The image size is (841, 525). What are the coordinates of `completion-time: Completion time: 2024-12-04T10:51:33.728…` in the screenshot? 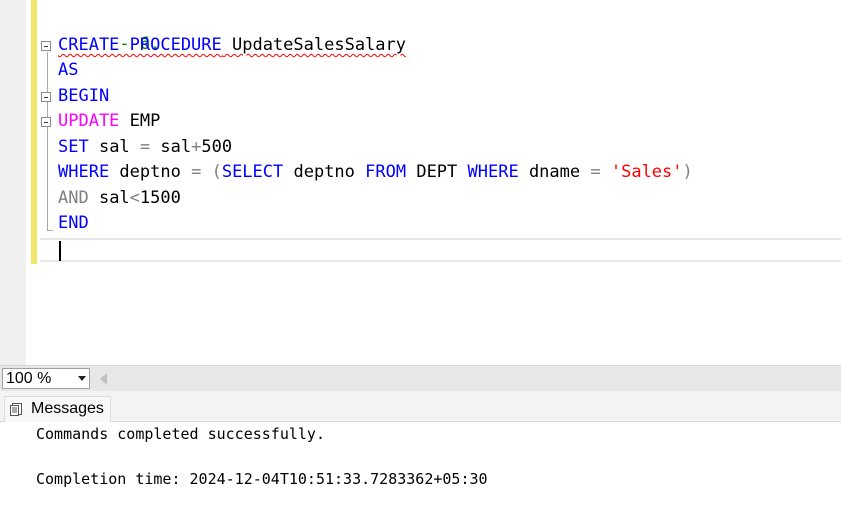 It's located at (262, 479).